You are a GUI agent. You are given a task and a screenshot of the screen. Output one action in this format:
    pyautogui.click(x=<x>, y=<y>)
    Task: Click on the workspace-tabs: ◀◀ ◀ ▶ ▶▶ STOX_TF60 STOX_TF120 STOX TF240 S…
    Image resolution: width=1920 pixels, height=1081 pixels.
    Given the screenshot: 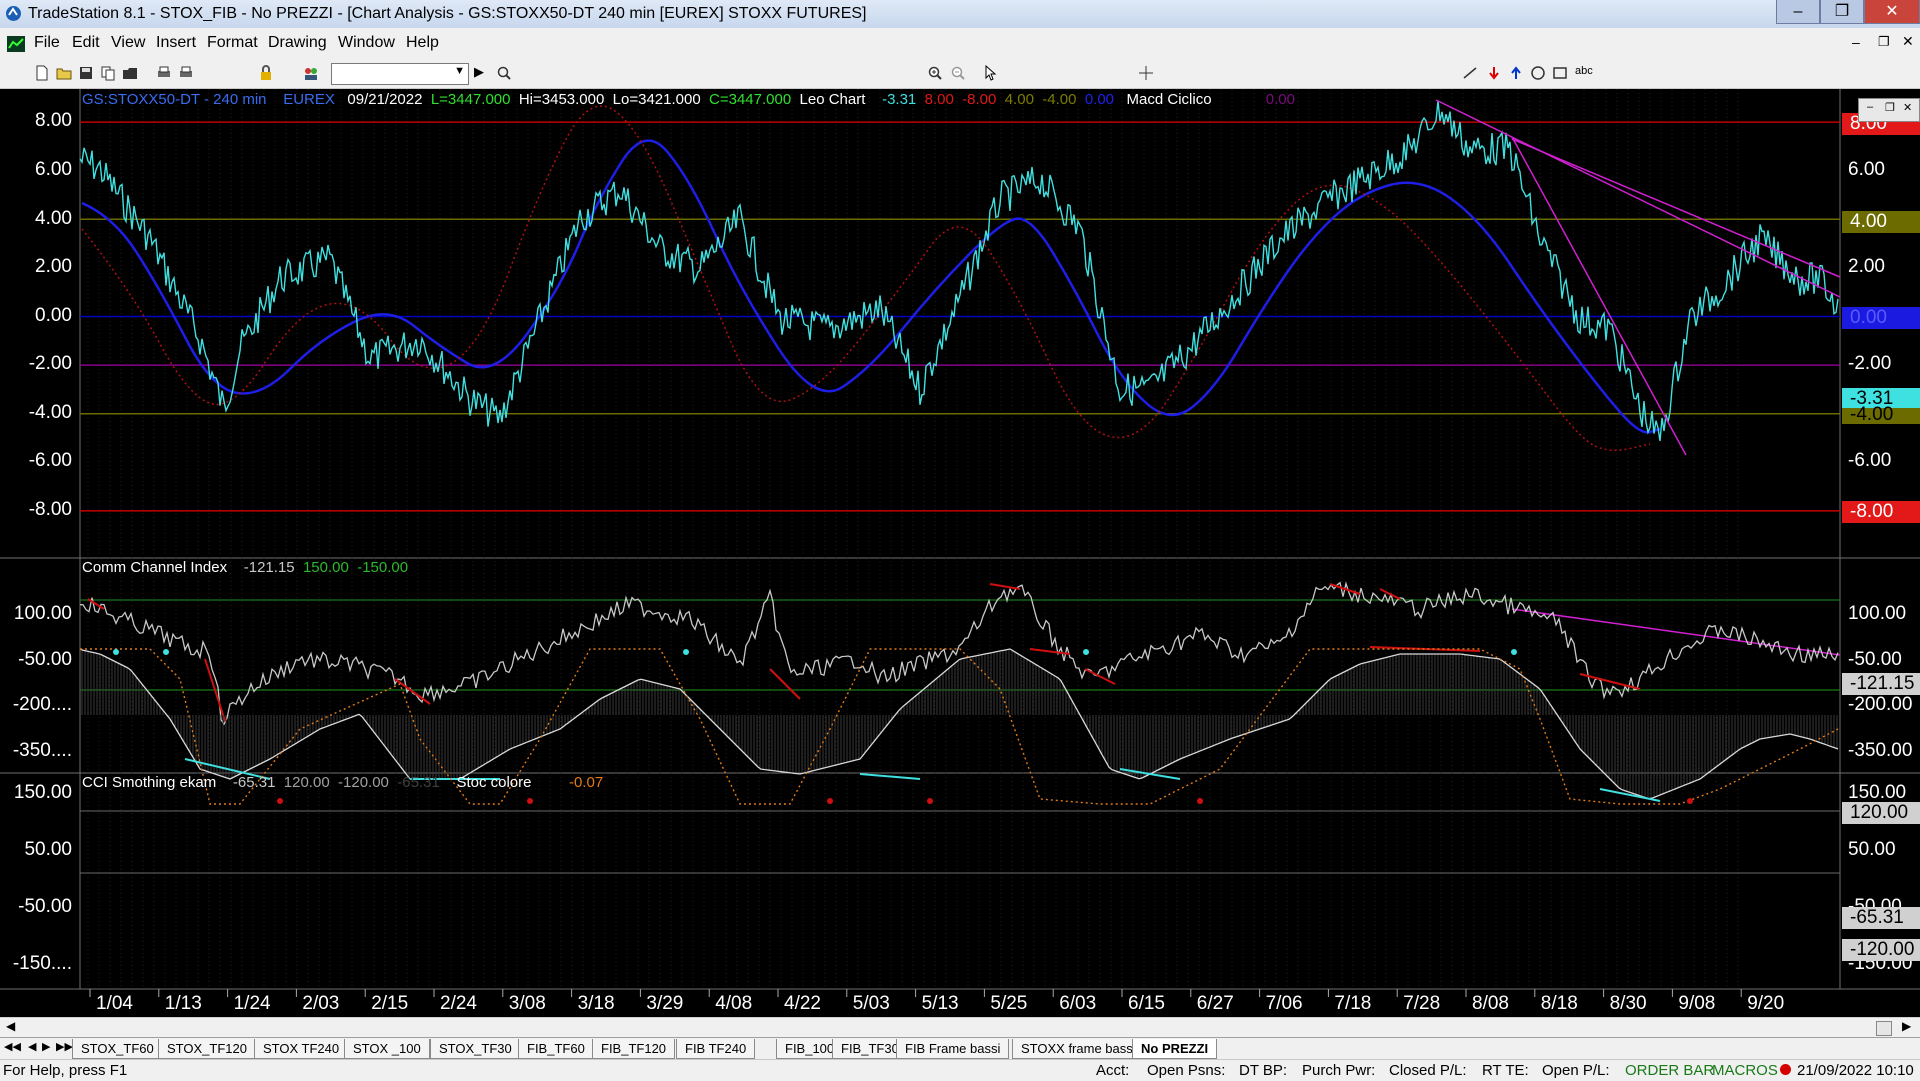 What is the action you would take?
    pyautogui.click(x=960, y=1048)
    